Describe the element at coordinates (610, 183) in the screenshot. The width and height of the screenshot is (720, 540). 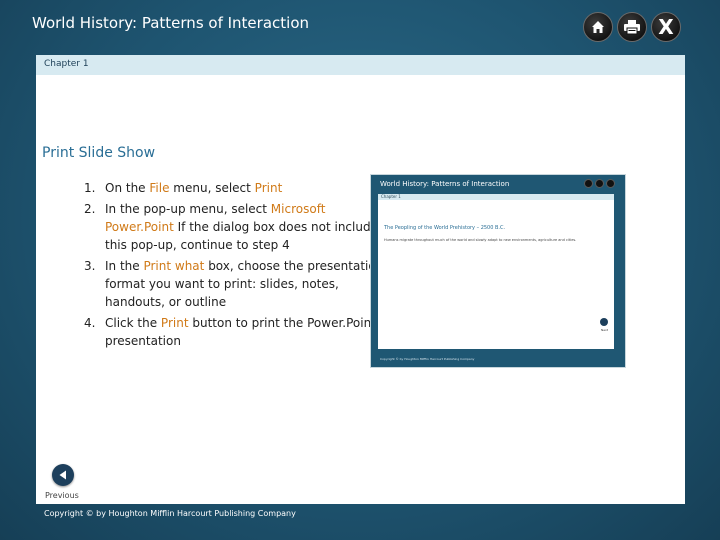
I see `preview-close-icon` at that location.